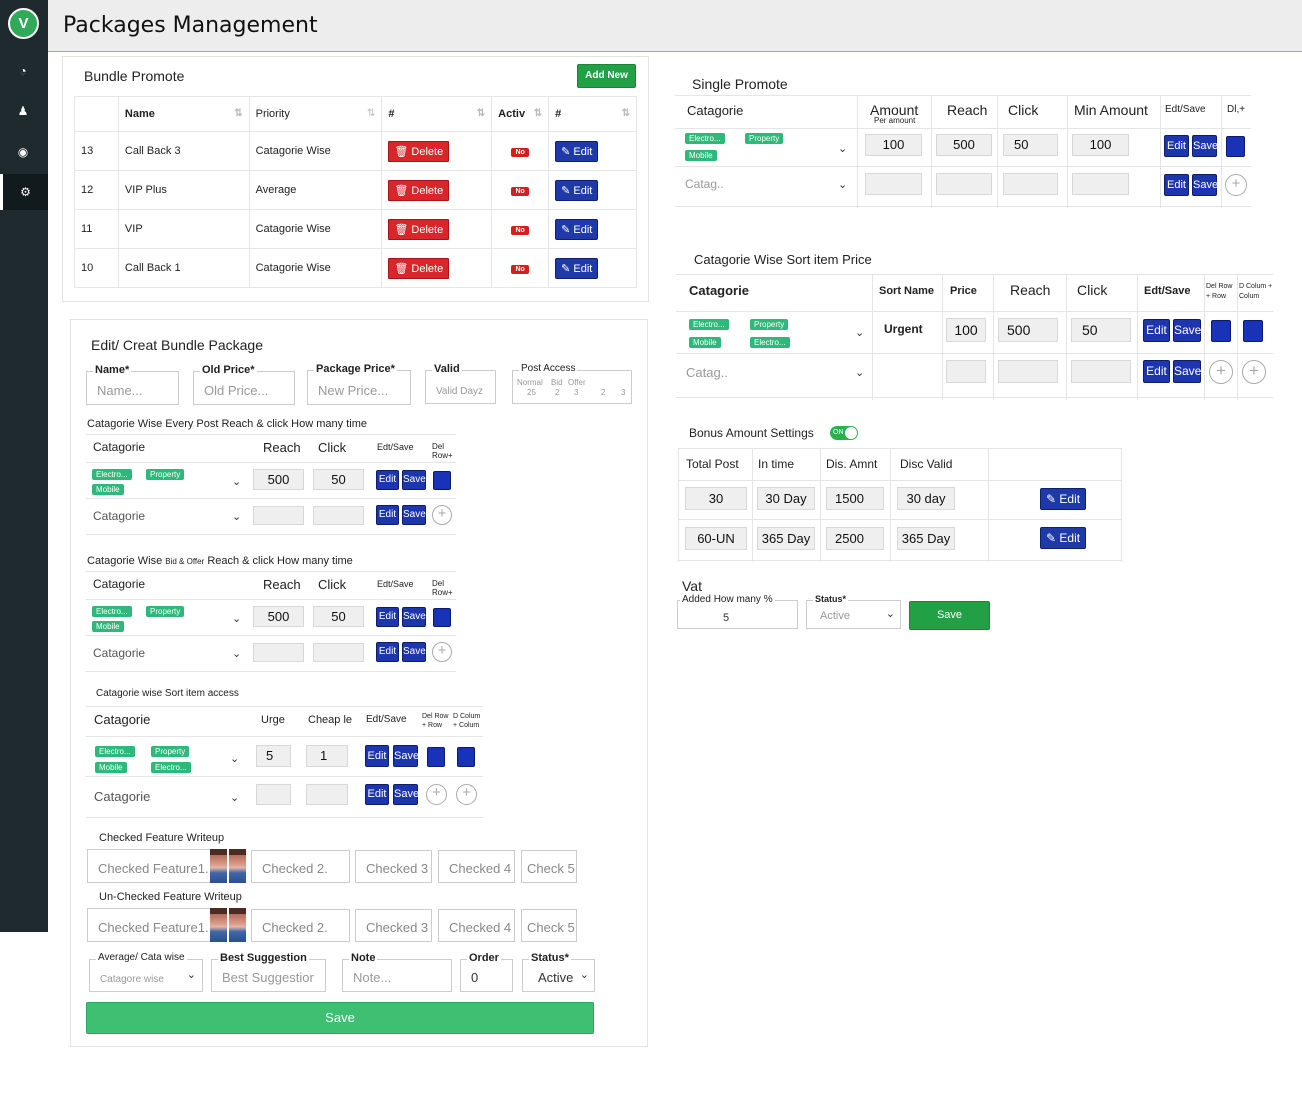 This screenshot has height=1109, width=1302. I want to click on price-input: 100, so click(966, 330).